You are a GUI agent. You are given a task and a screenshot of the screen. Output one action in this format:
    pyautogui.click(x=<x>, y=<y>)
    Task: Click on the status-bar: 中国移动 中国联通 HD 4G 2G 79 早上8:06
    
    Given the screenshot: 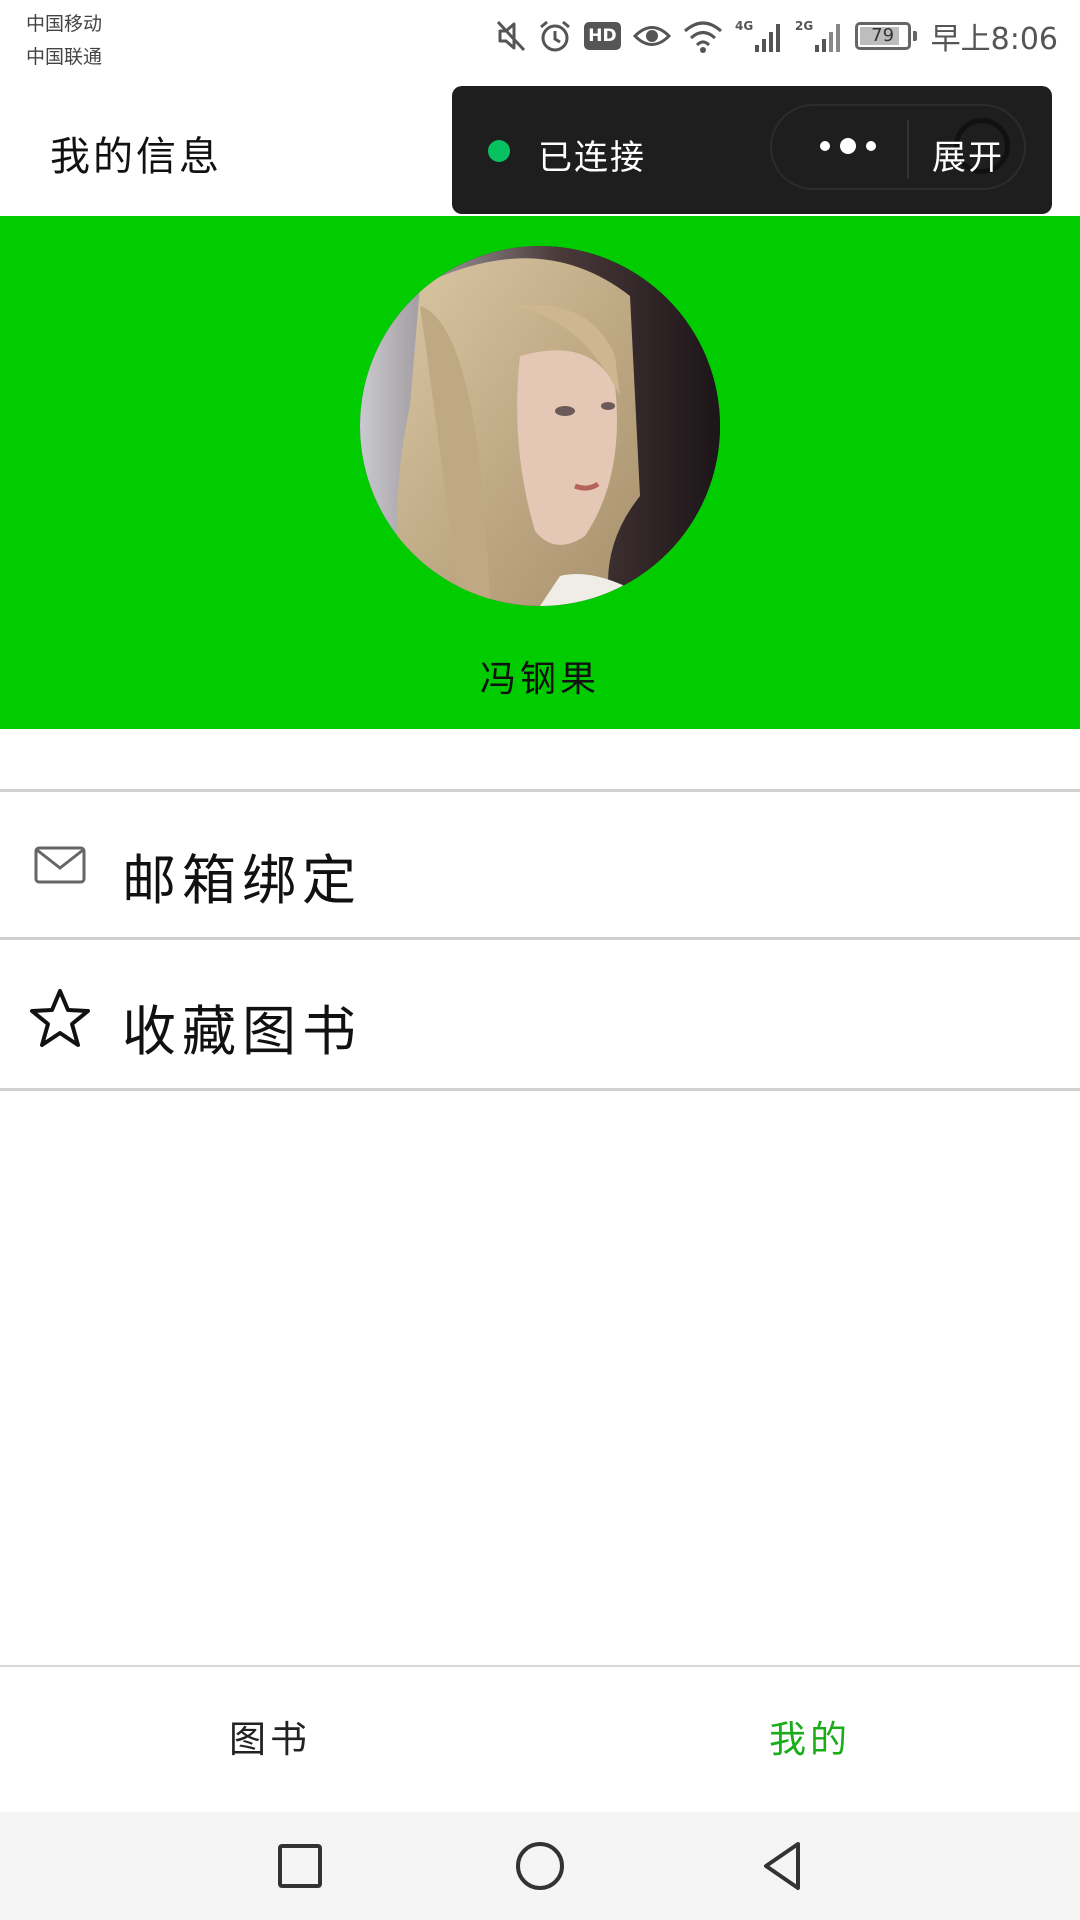 What is the action you would take?
    pyautogui.click(x=540, y=40)
    